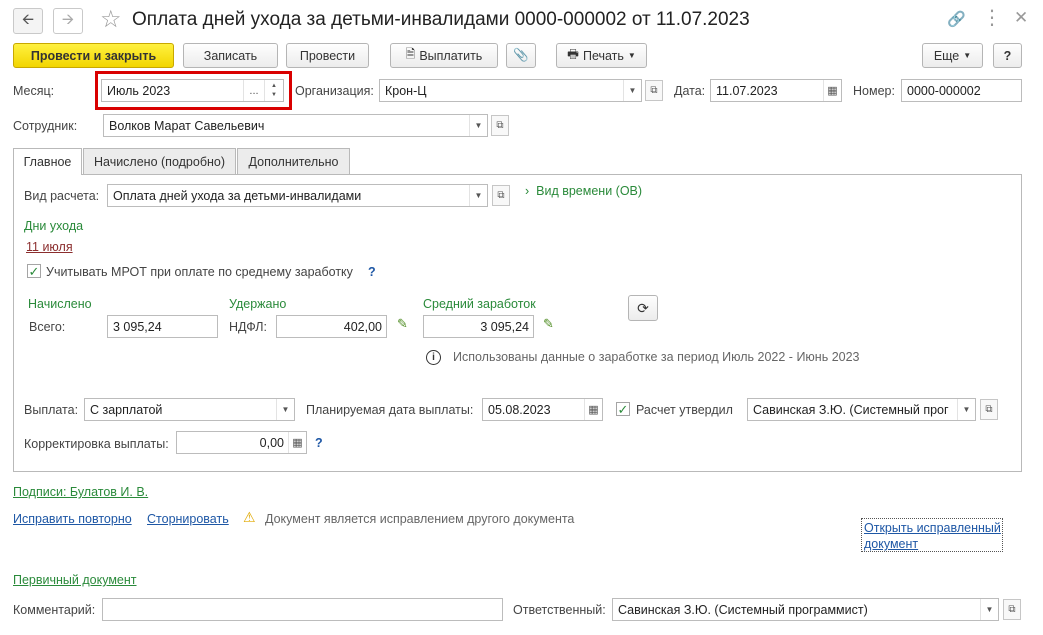  What do you see at coordinates (34, 91) in the screenshot?
I see `month-label: Месяц:` at bounding box center [34, 91].